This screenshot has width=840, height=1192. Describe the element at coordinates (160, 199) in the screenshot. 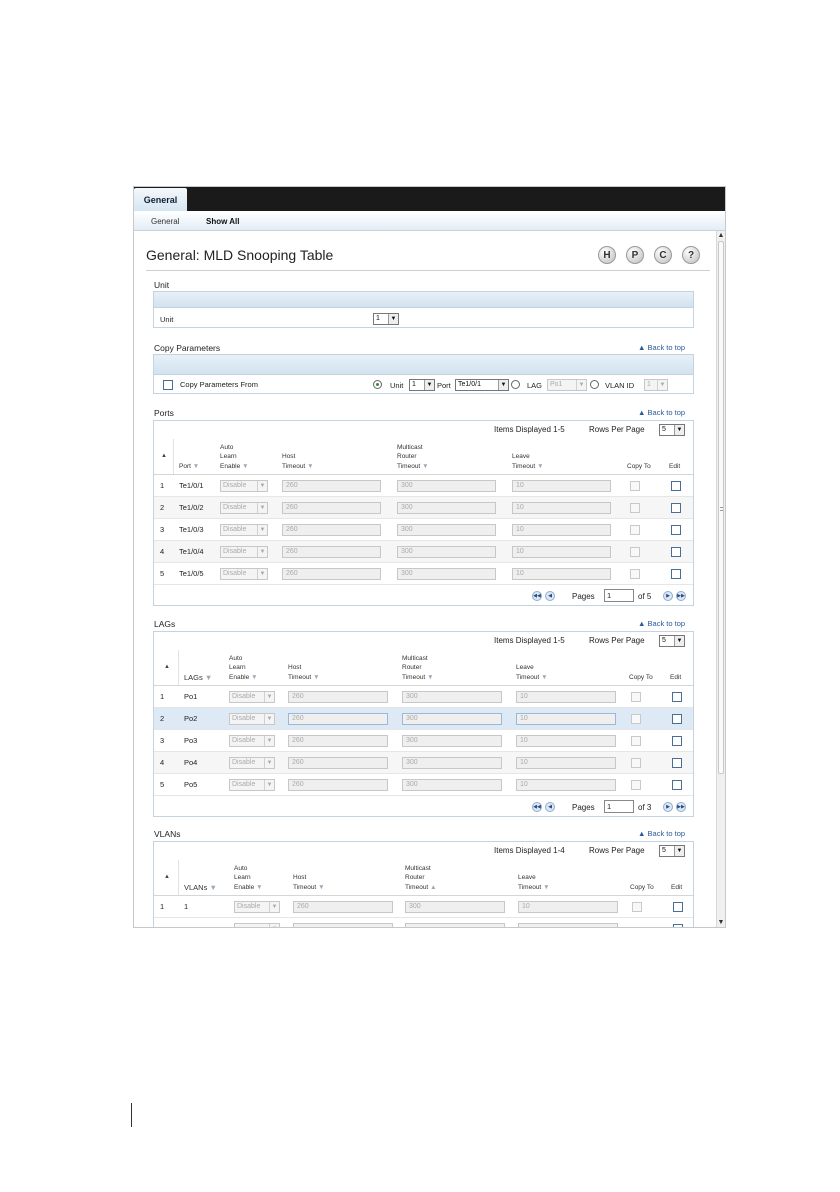

I see `tab-general: General` at that location.